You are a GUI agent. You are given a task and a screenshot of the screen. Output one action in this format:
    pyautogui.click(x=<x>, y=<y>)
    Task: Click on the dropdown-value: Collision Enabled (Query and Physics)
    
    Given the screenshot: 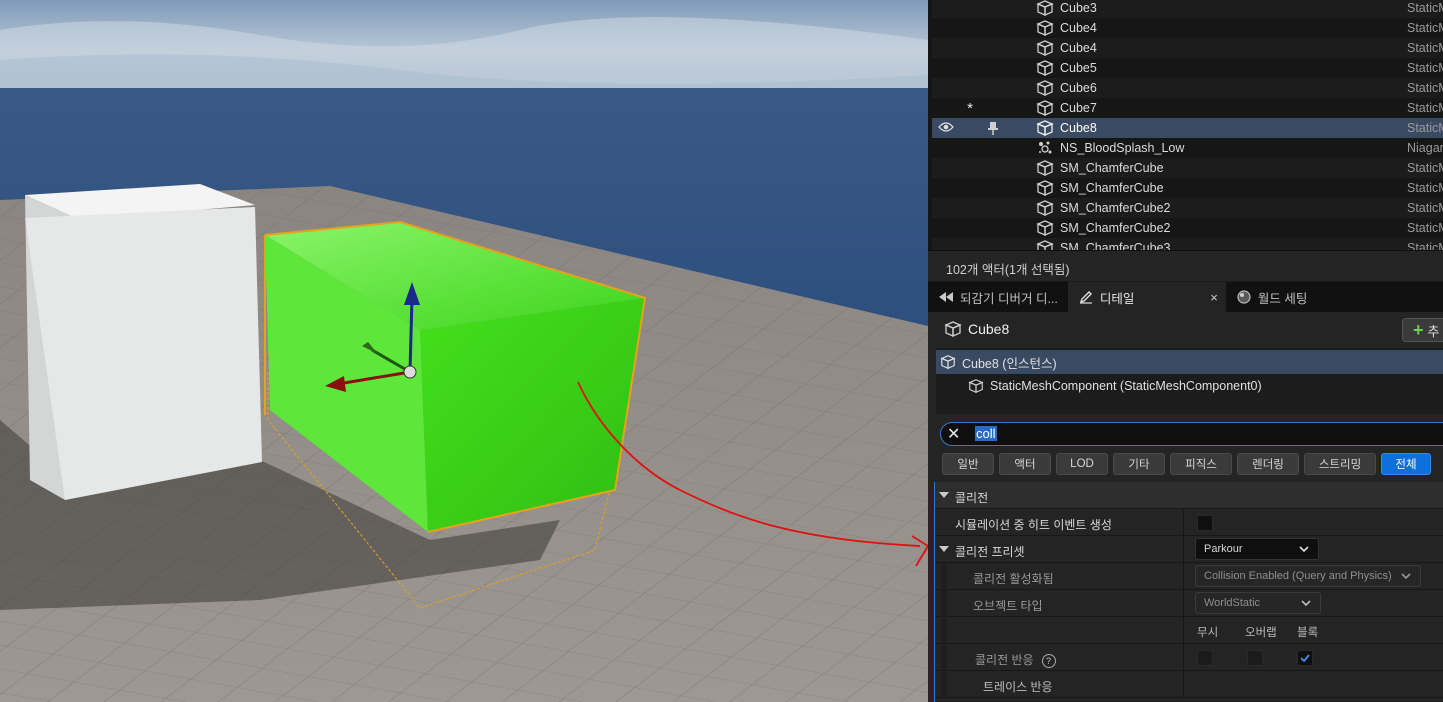 What is the action you would take?
    pyautogui.click(x=1298, y=576)
    